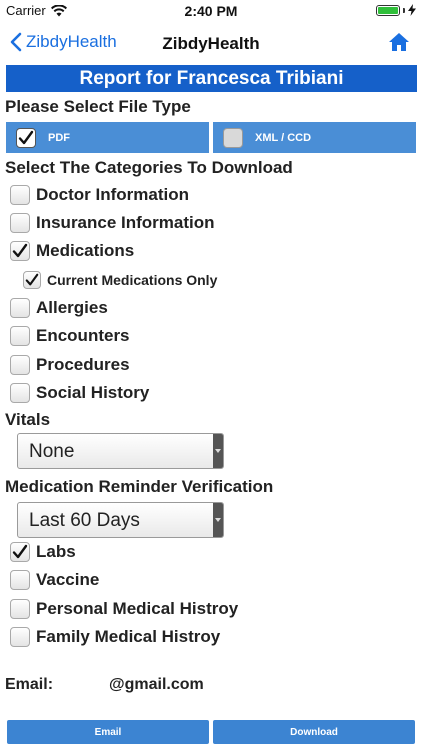 The width and height of the screenshot is (422, 750). I want to click on status-bar: Carrier 2:40 PM, so click(211, 11).